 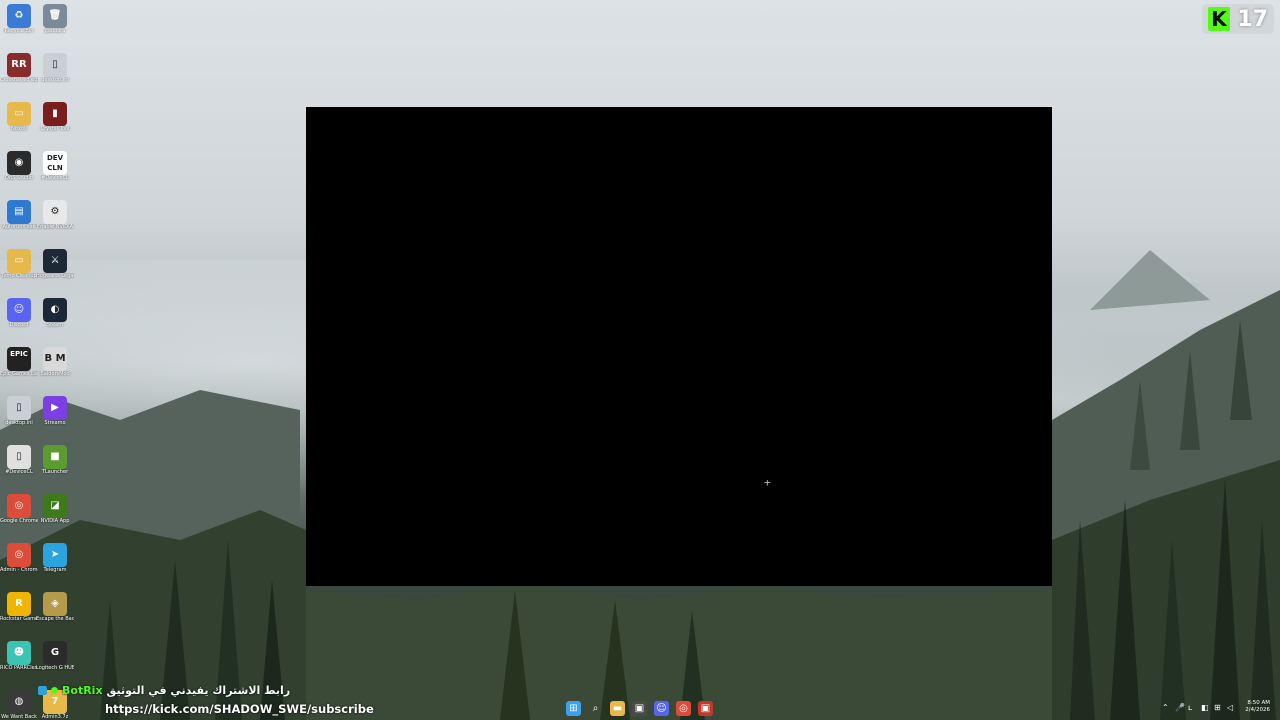 I want to click on app-icon: ♻, so click(x=19, y=16).